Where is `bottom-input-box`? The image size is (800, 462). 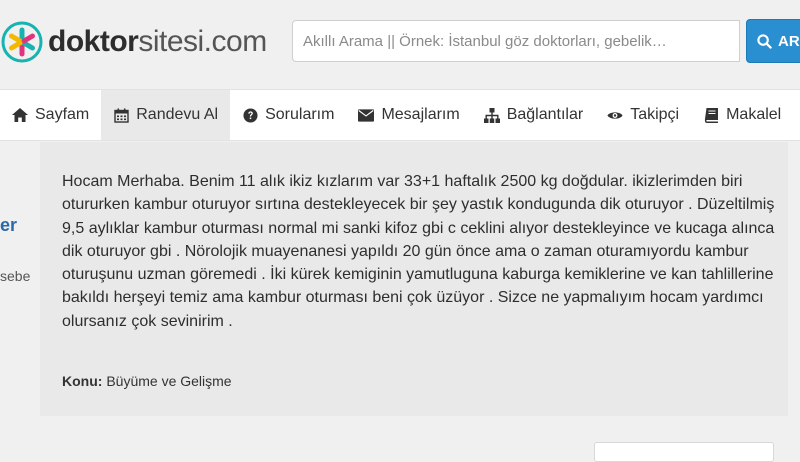 bottom-input-box is located at coordinates (684, 452).